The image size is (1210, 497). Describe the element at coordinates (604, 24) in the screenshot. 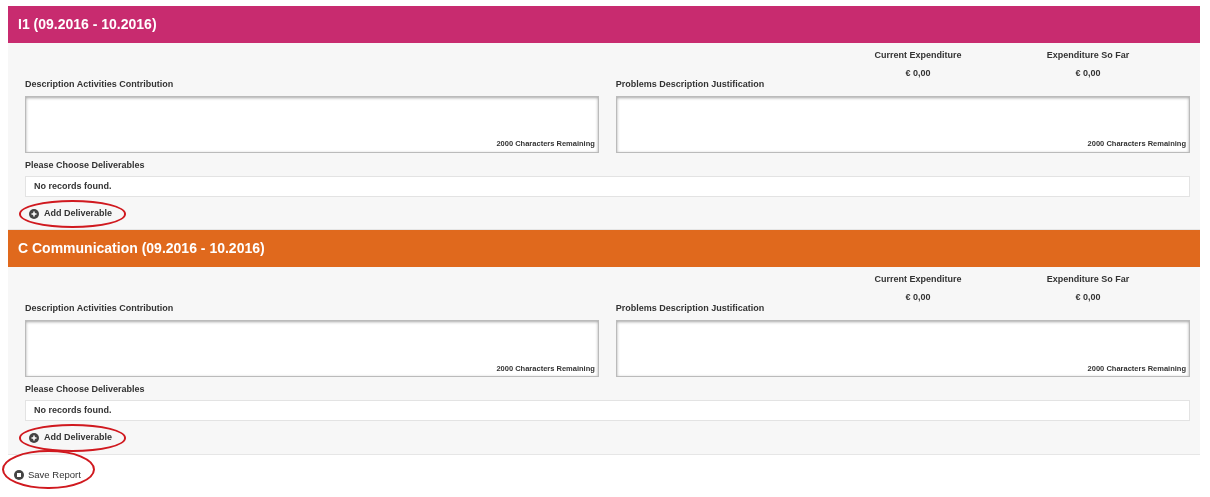

I see `section-header: I1 (09.2016 - 10.2016)` at that location.